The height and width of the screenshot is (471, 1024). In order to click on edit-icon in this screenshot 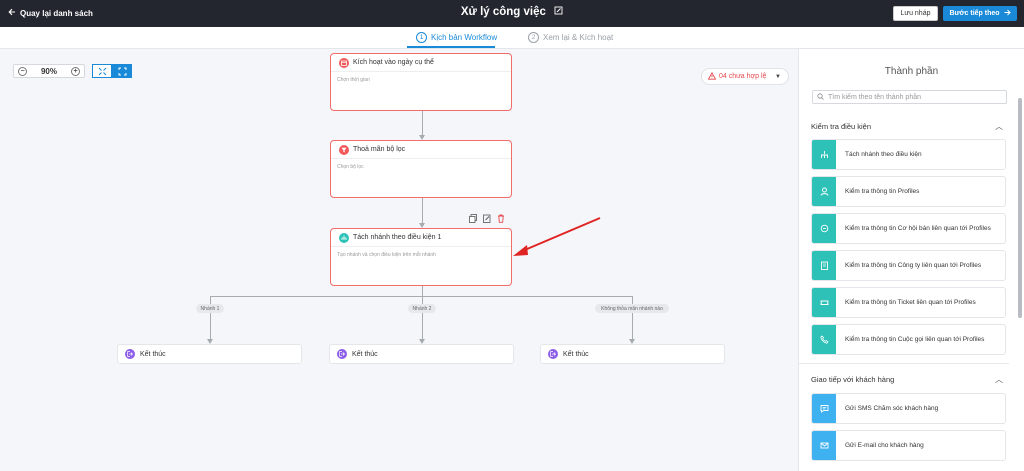, I will do `click(487, 216)`.